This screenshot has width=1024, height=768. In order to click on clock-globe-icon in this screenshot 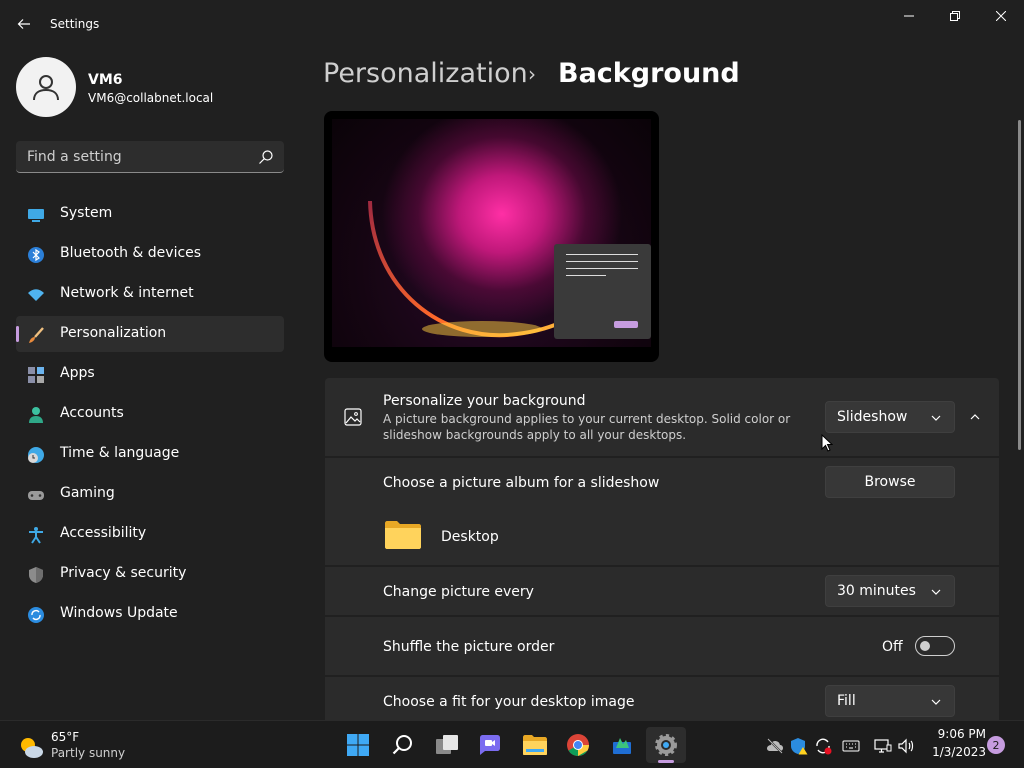, I will do `click(36, 455)`.